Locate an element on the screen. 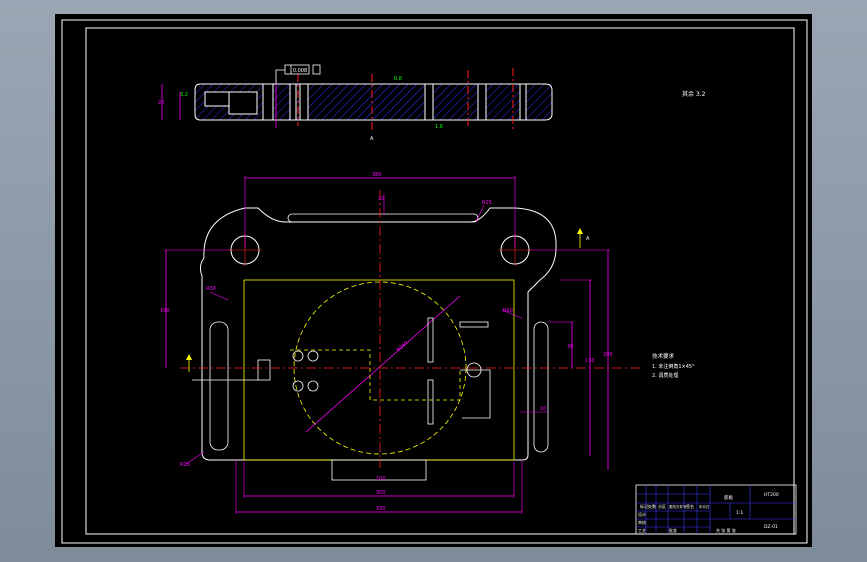 Image resolution: width=867 pixels, height=562 pixels. right-inner-dim: 130 is located at coordinates (590, 361).